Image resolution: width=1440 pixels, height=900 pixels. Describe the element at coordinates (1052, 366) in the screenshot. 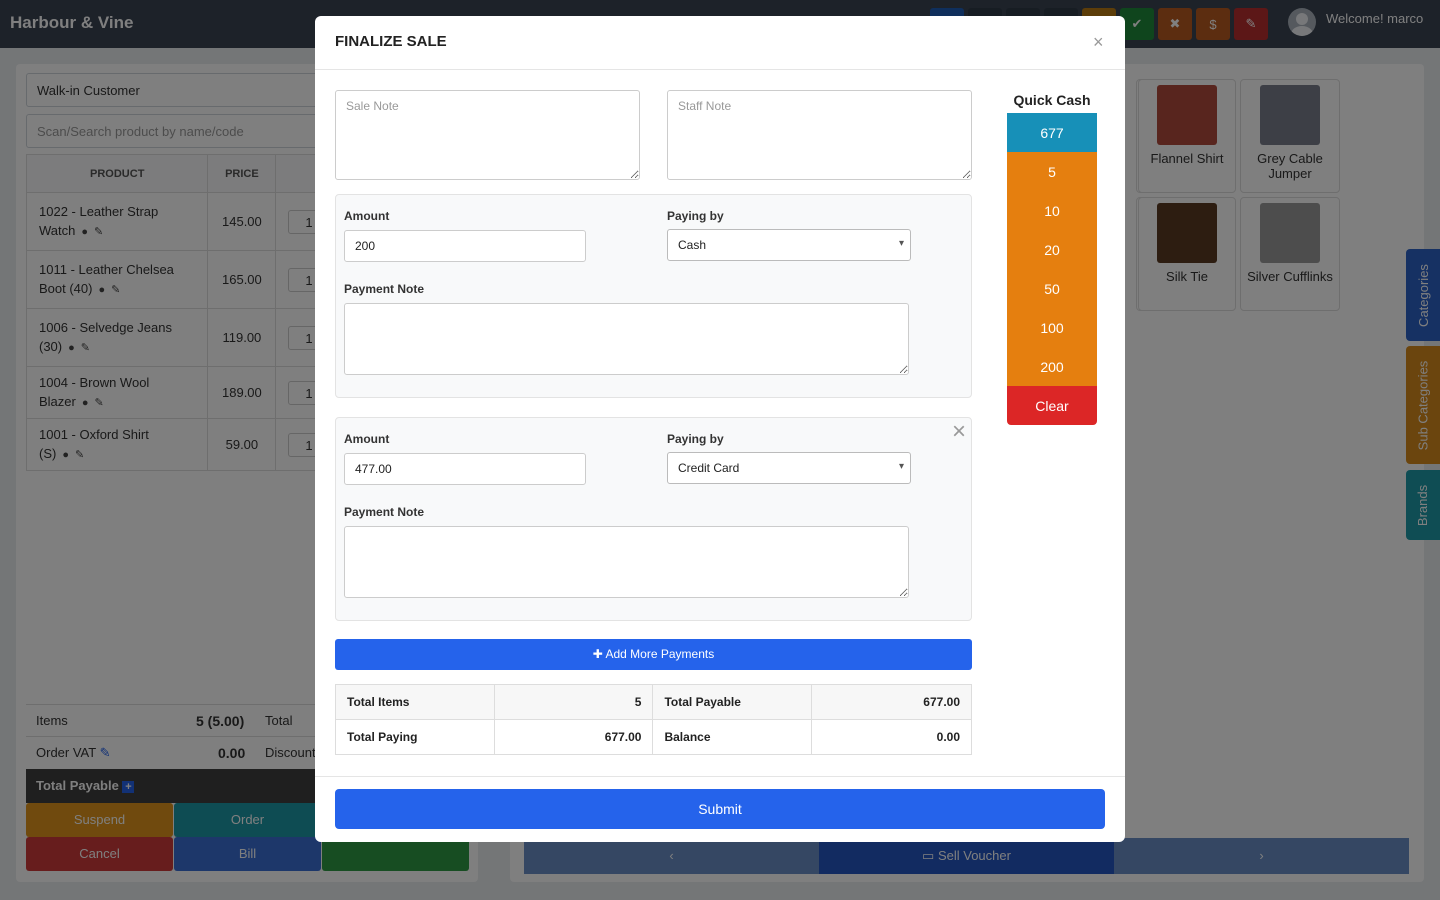

I see `quick-cash-button: 200` at that location.